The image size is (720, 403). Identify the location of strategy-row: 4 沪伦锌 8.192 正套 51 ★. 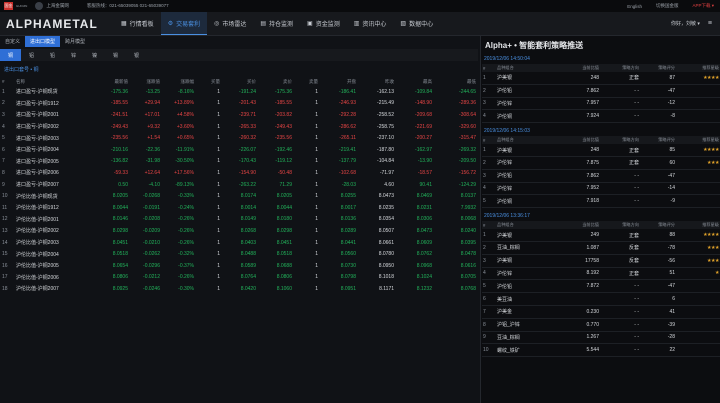
(601, 274).